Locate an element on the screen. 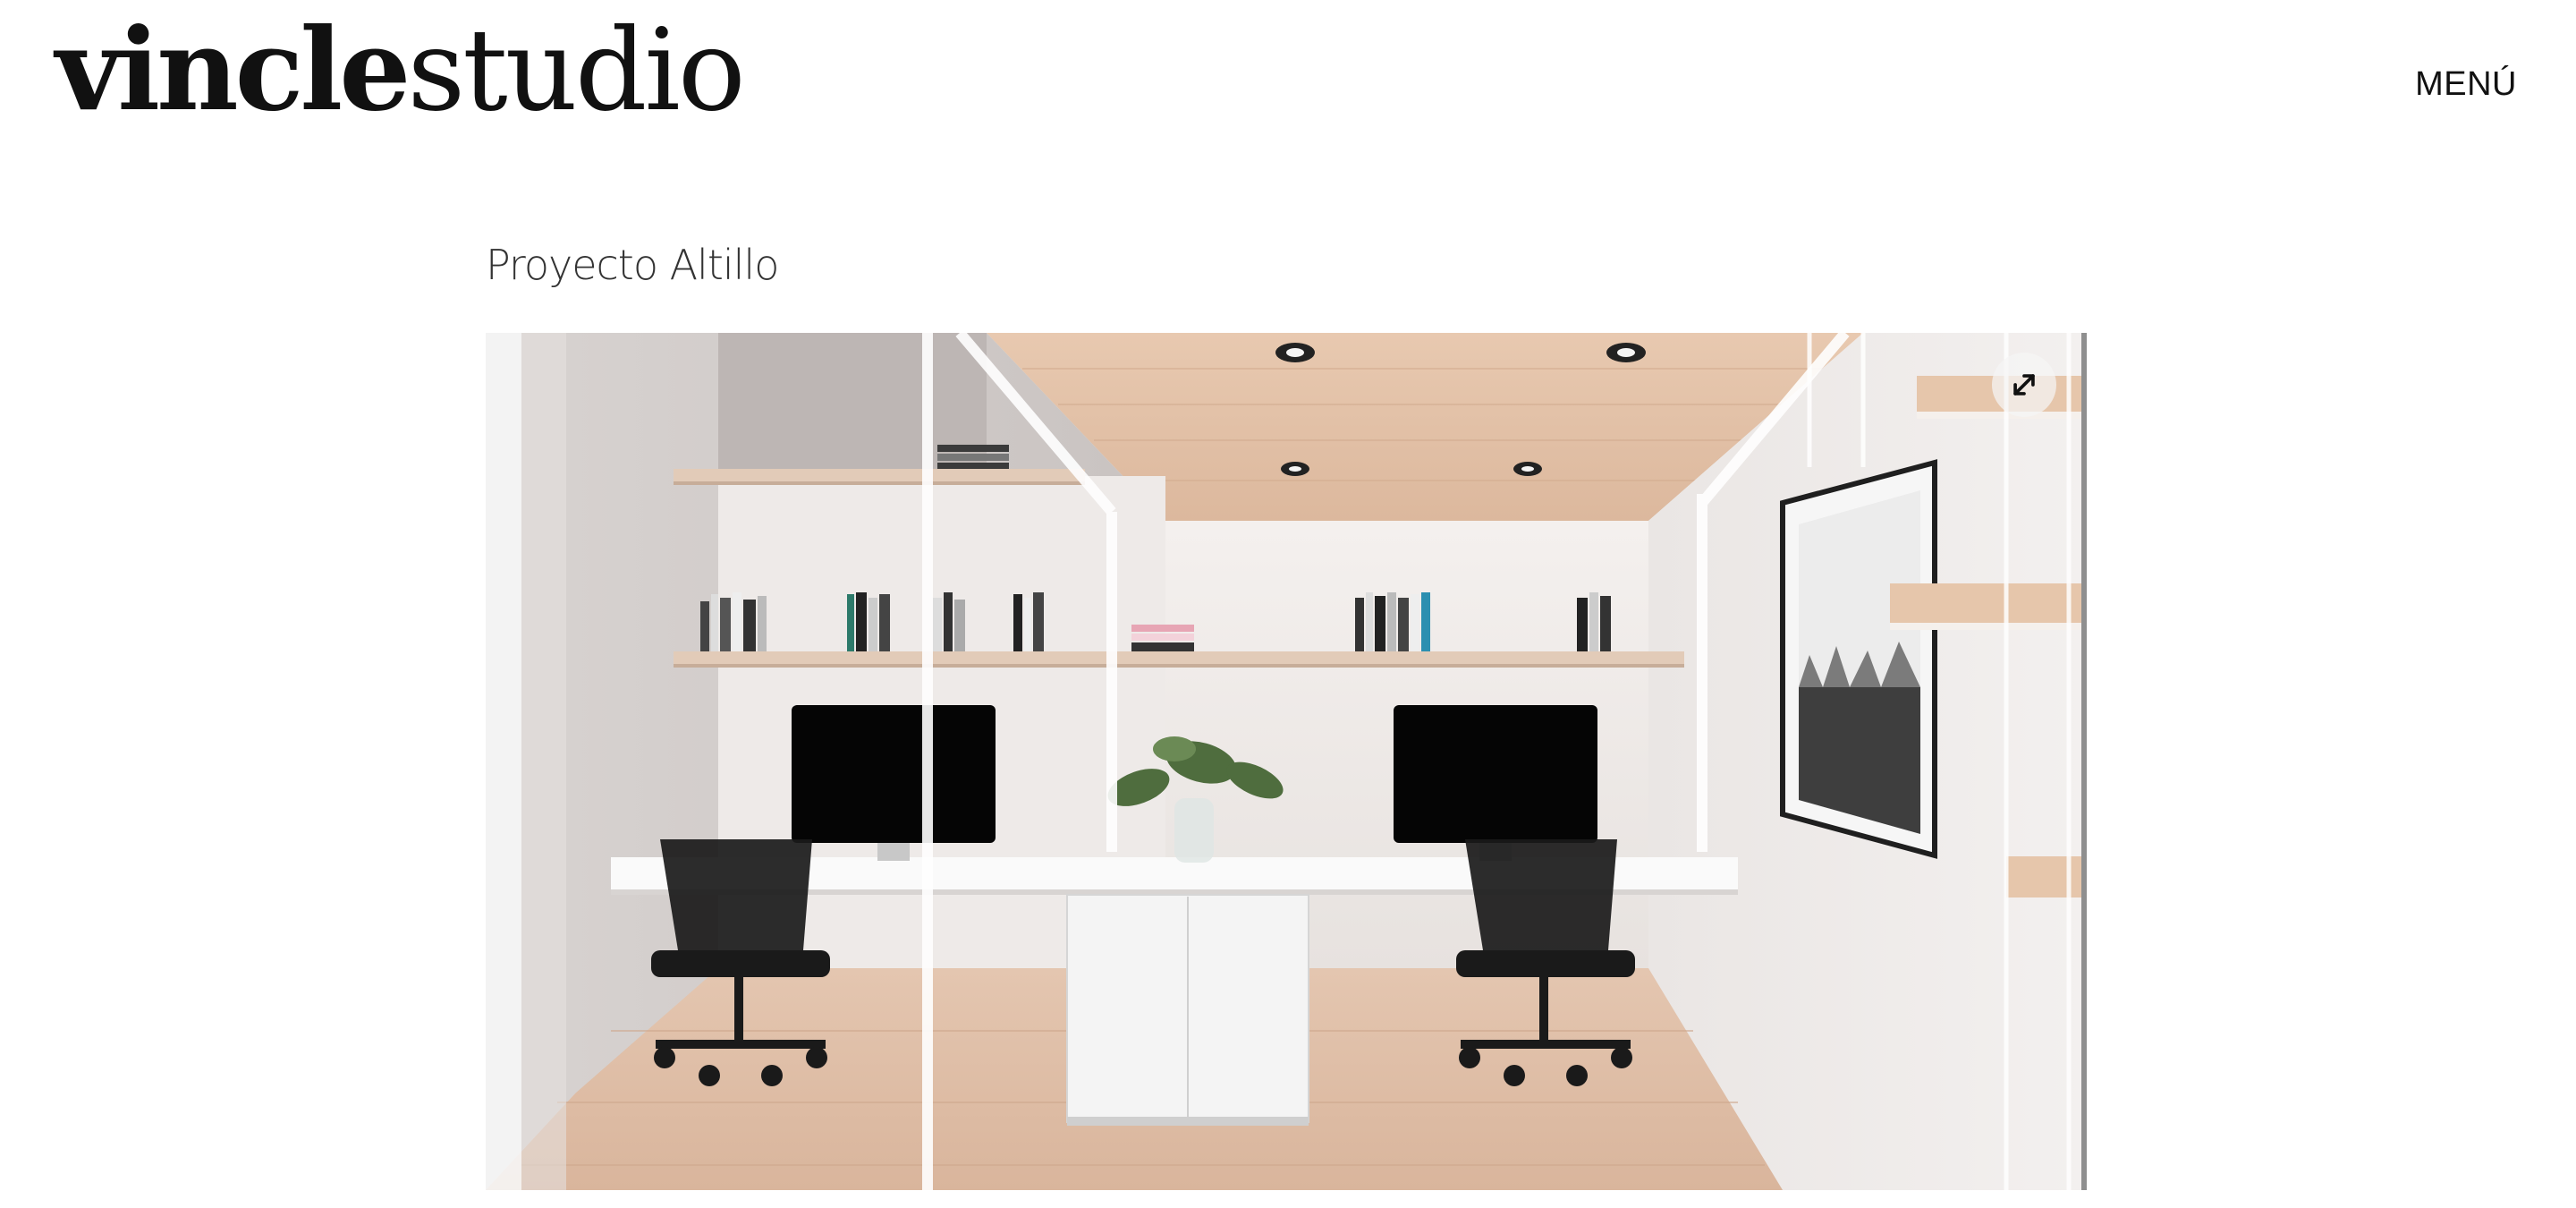 The width and height of the screenshot is (2576, 1208). expand-arrows-icon is located at coordinates (2024, 385).